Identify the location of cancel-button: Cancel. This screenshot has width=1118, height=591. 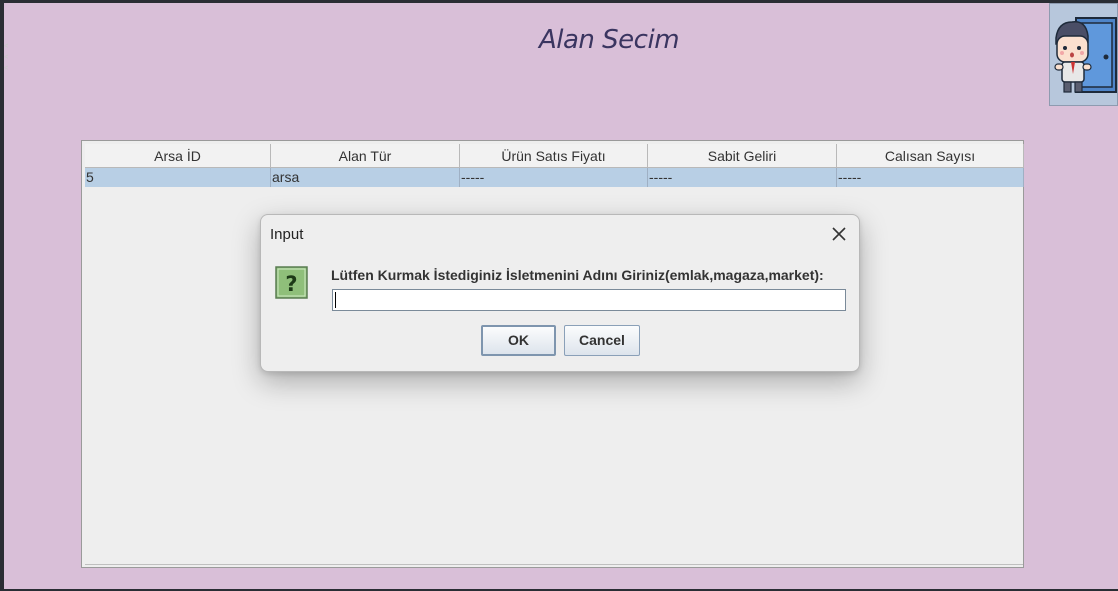
(602, 340).